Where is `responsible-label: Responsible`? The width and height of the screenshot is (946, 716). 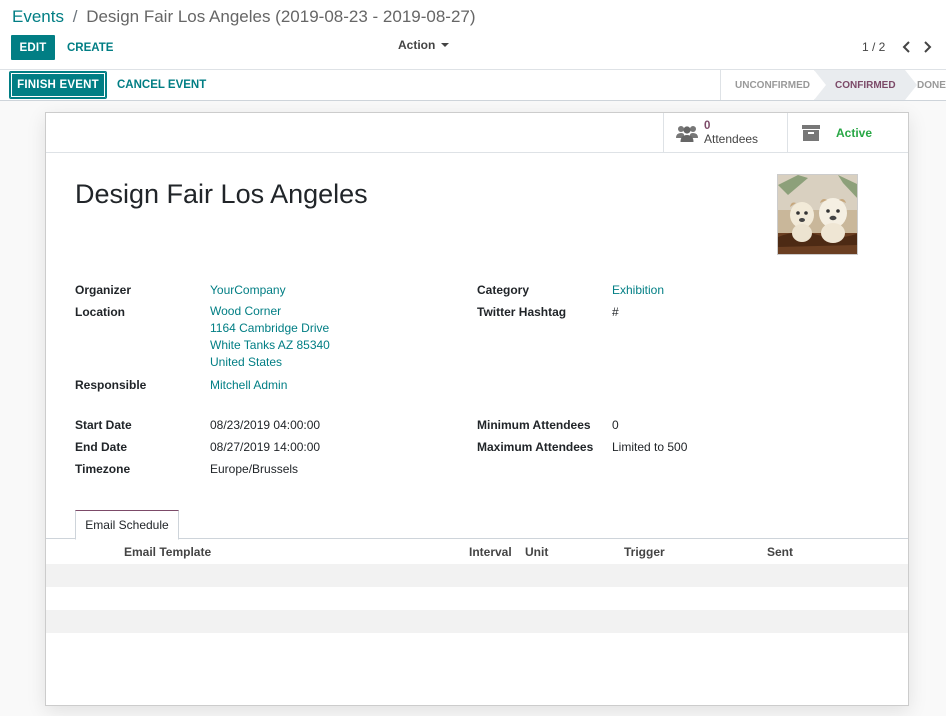
responsible-label: Responsible is located at coordinates (111, 385).